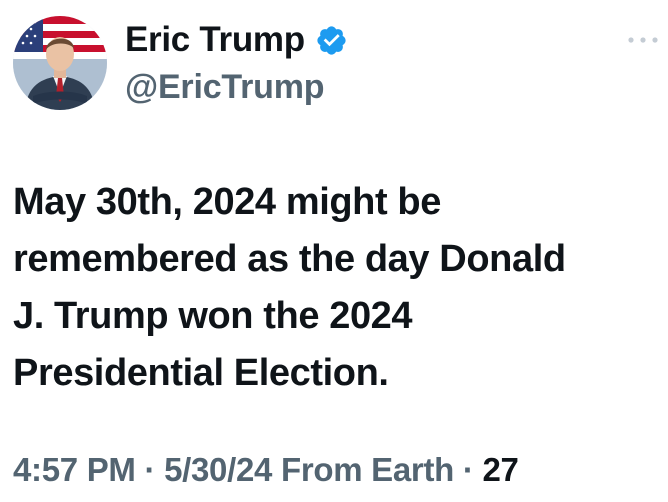 The image size is (668, 502). Describe the element at coordinates (227, 202) in the screenshot. I see `tweet-text-line: May 30th, 2024 might be` at that location.